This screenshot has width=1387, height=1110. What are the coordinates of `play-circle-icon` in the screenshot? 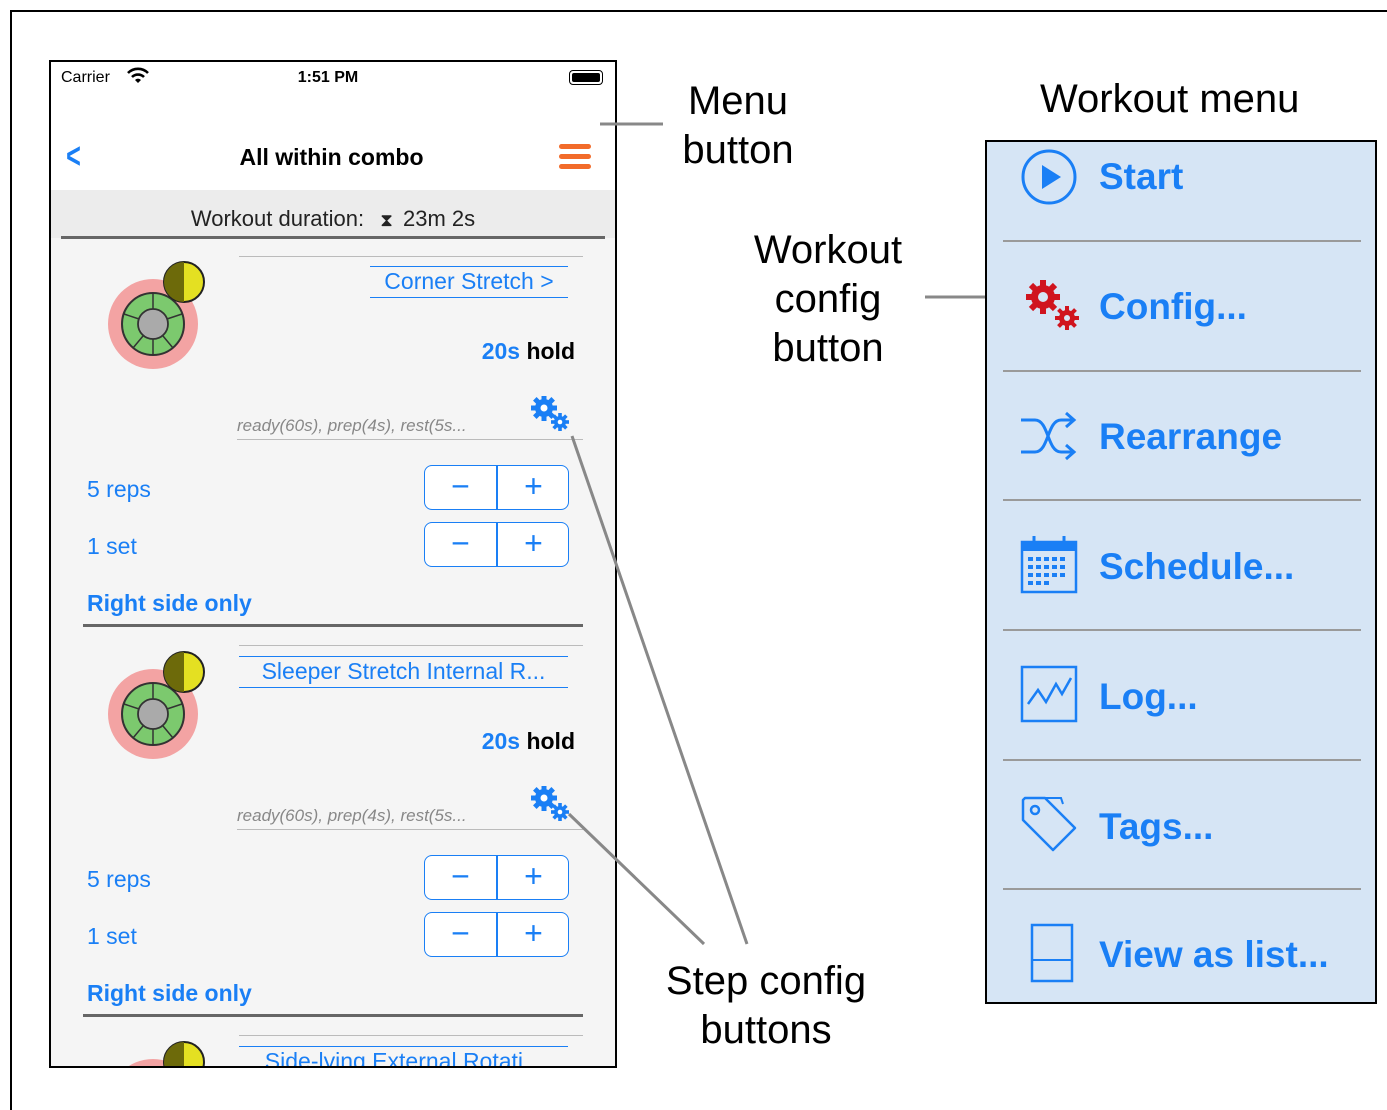 It's located at (1049, 177).